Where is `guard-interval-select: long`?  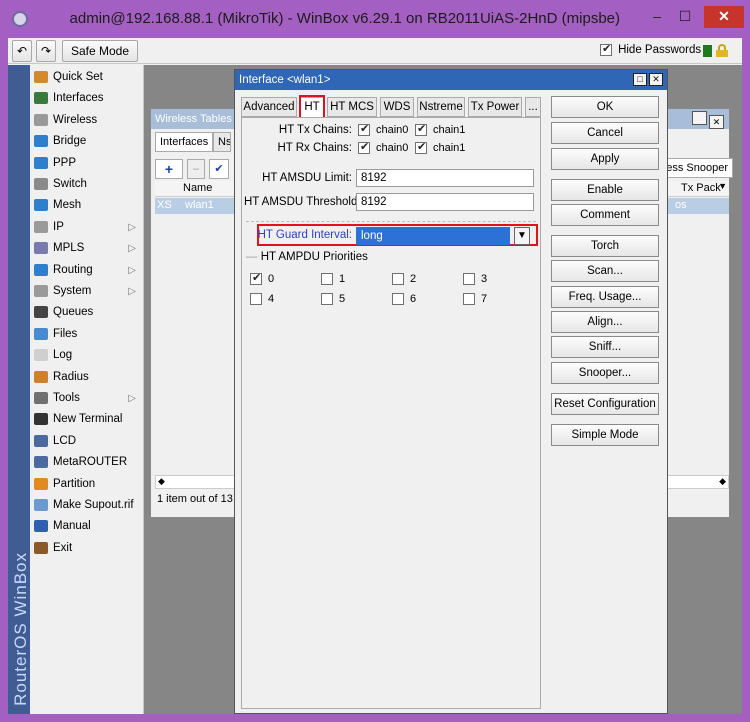
guard-interval-select: long is located at coordinates (433, 236).